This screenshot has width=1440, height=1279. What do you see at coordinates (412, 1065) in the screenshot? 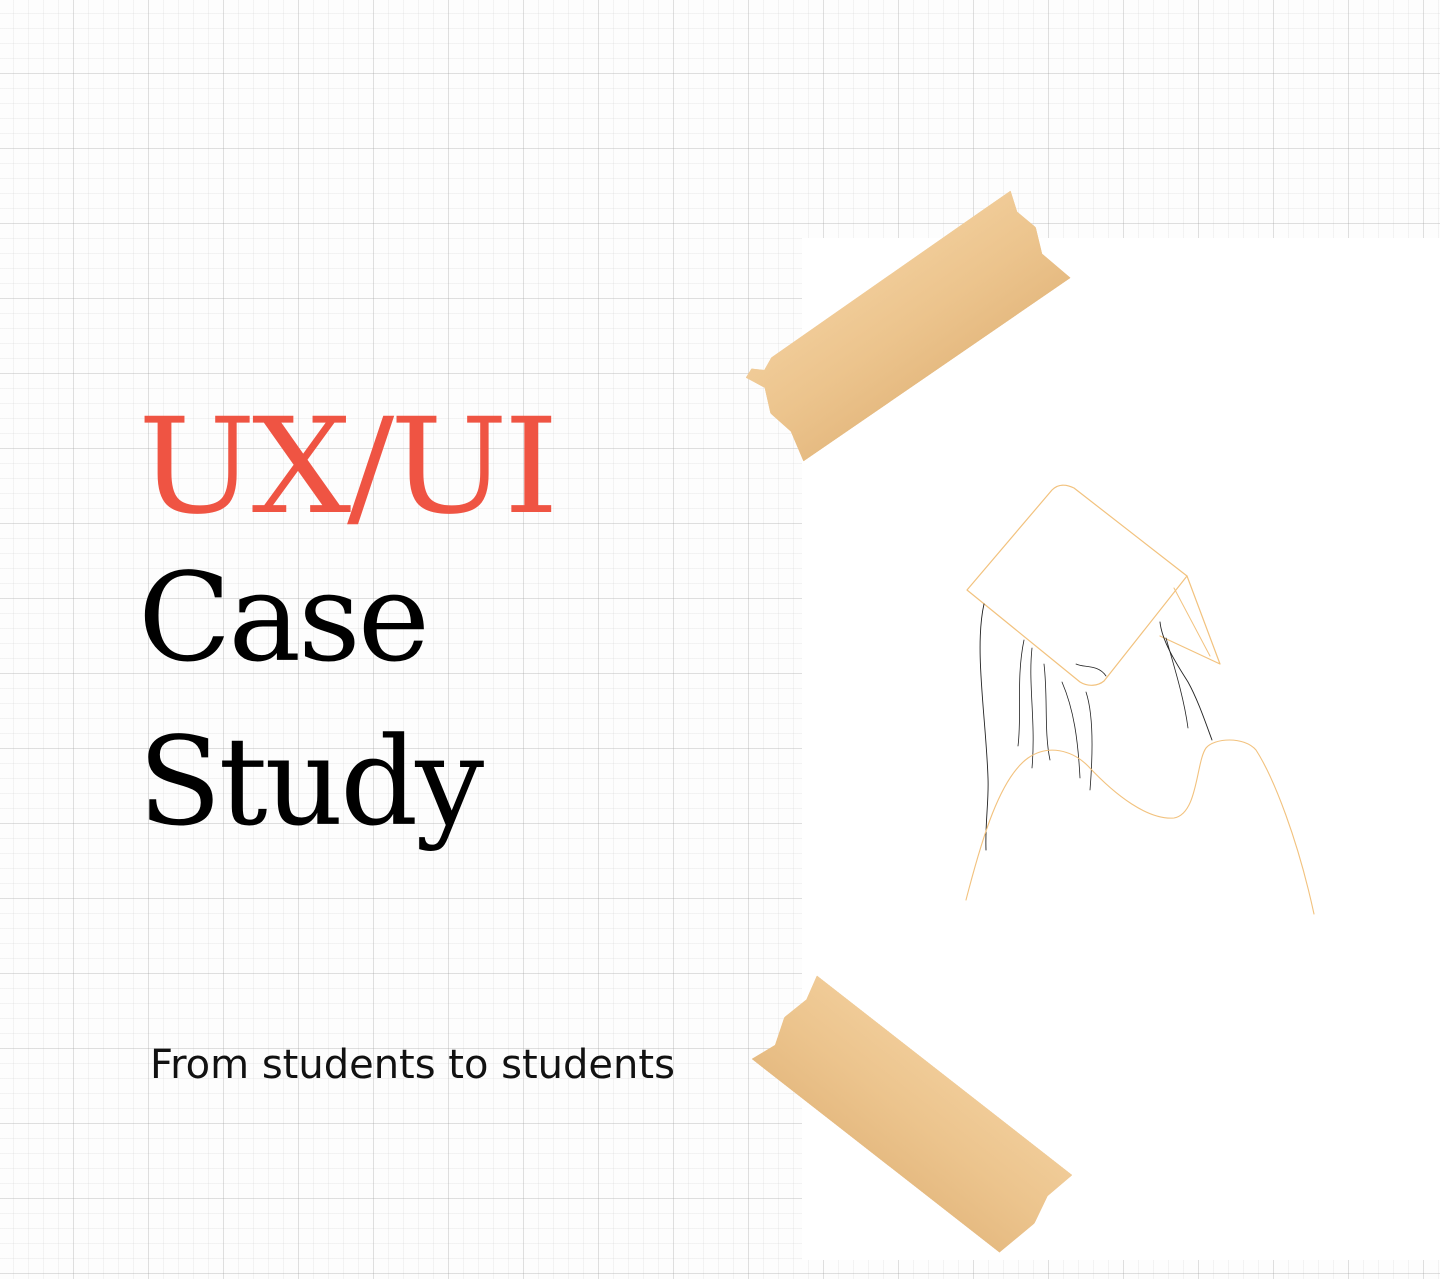
I see `cover-subtitle: From students to students` at bounding box center [412, 1065].